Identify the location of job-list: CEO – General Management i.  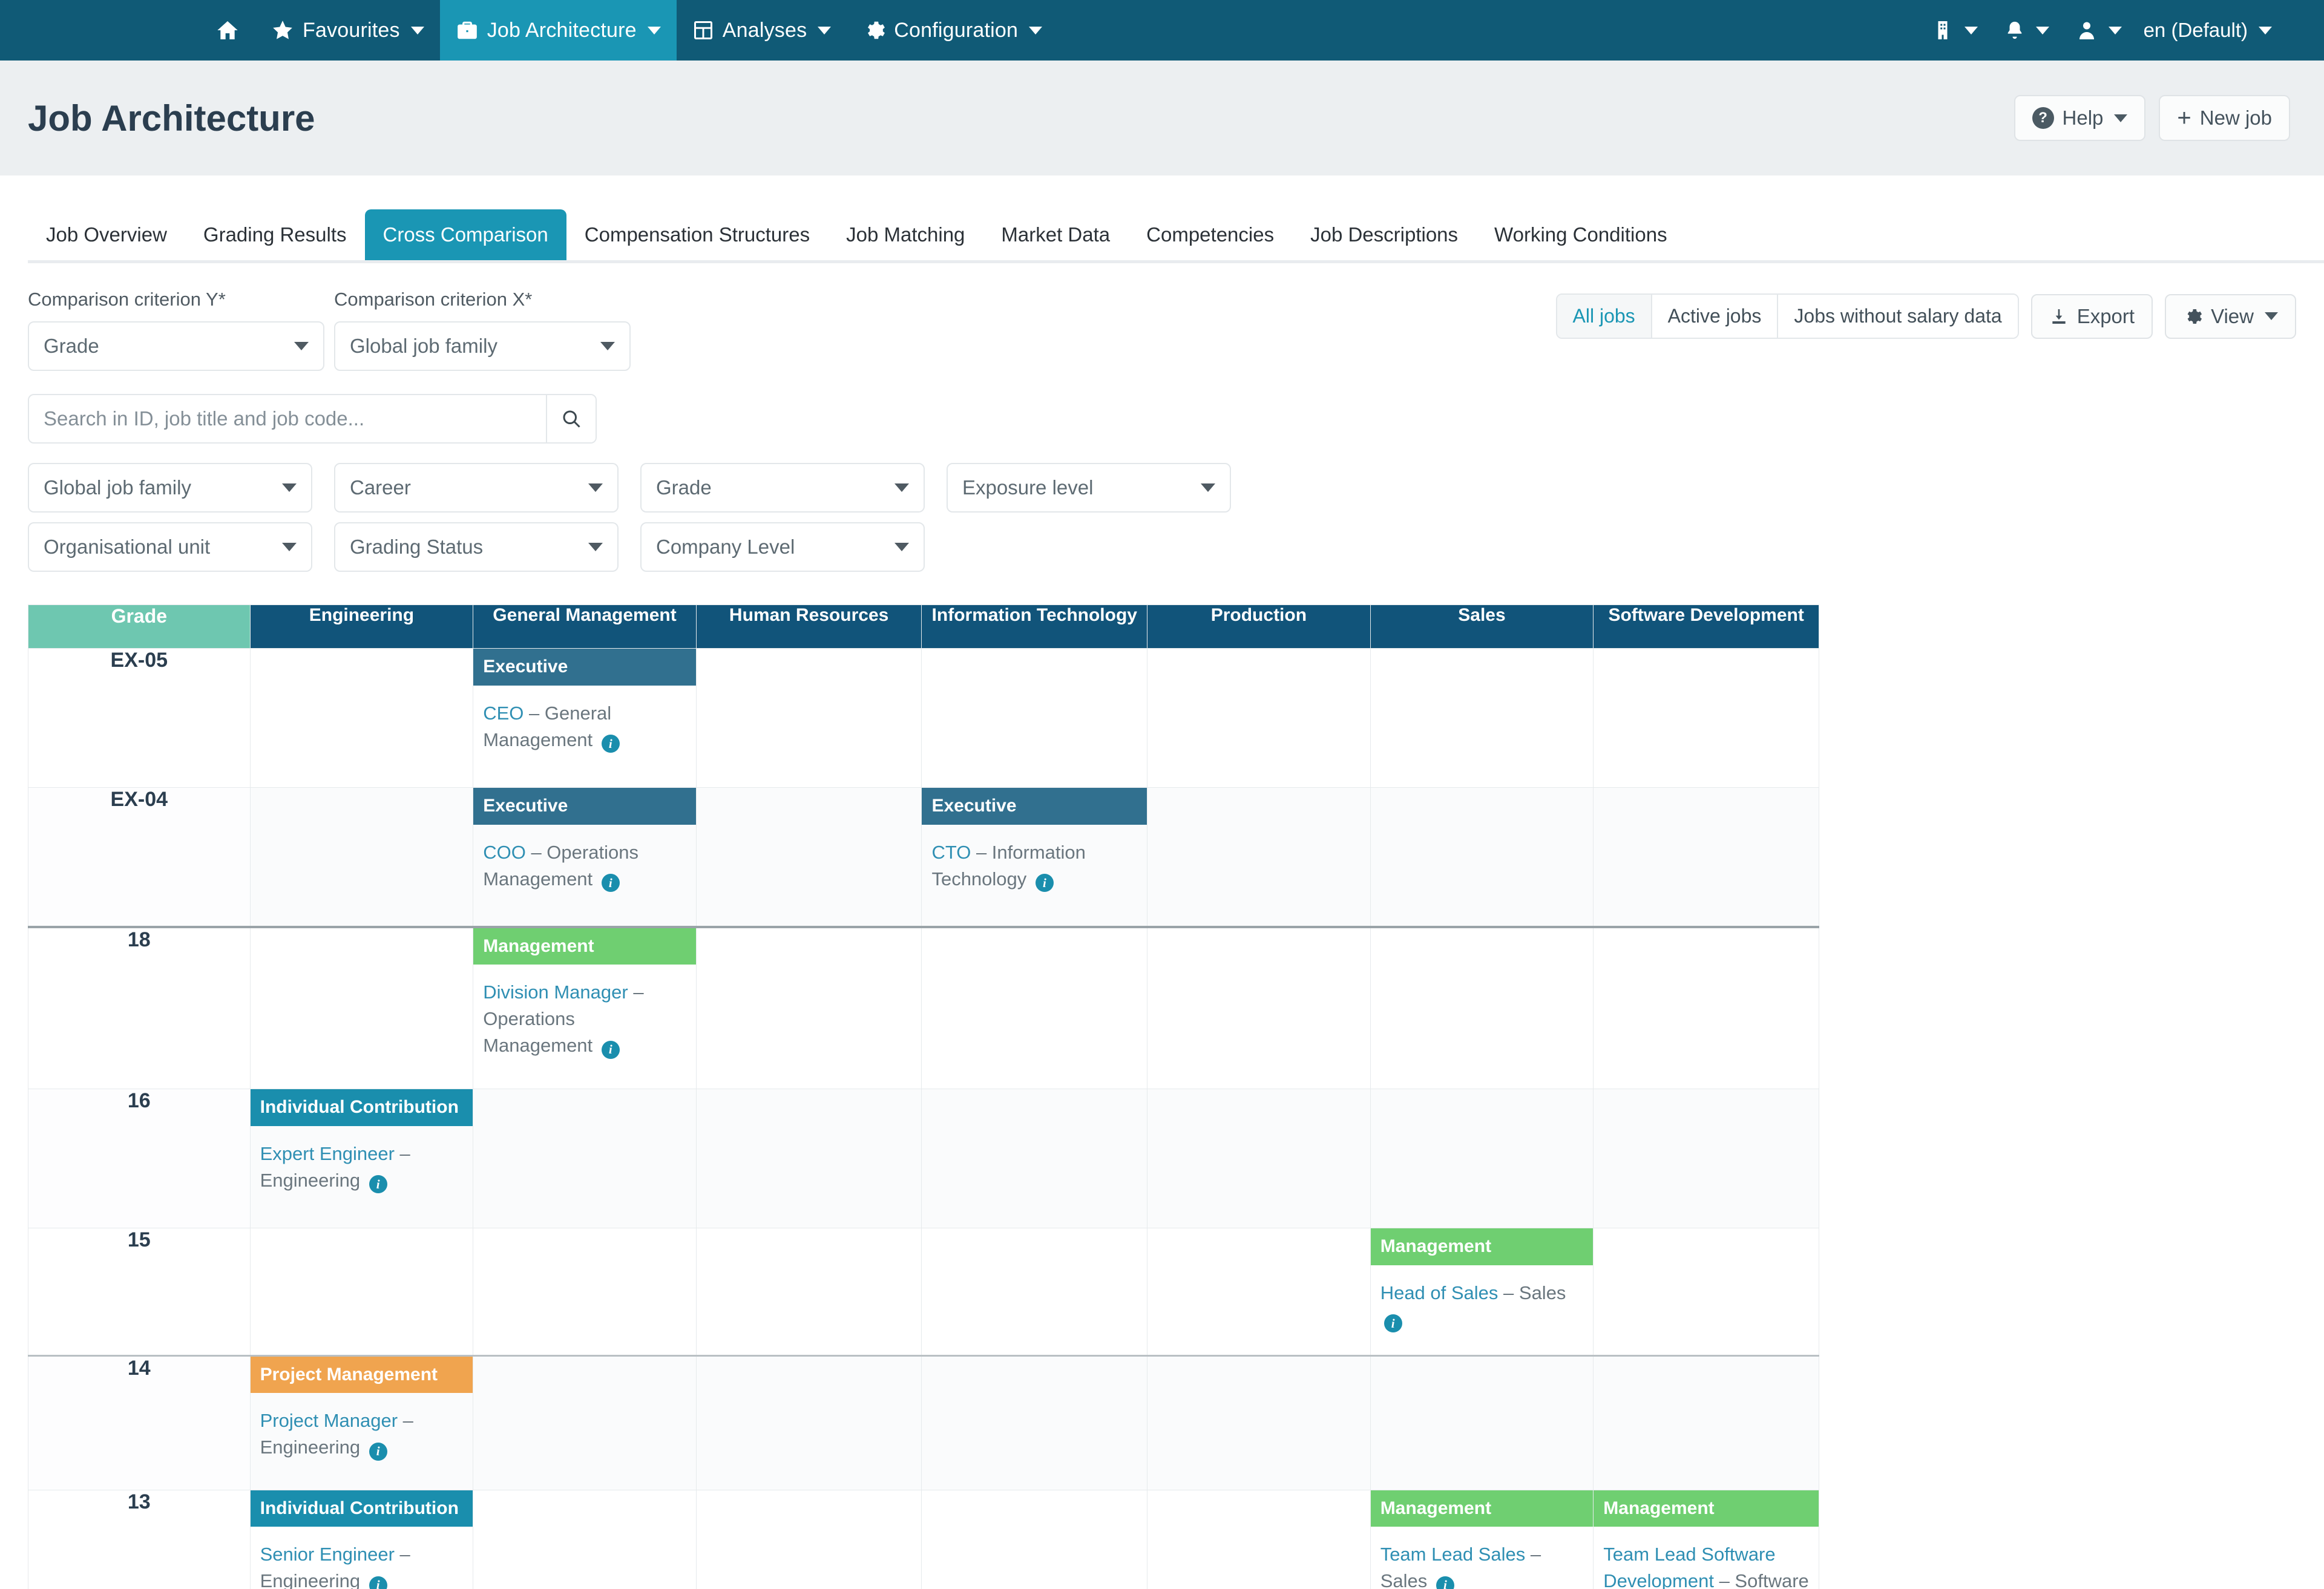
(584, 730).